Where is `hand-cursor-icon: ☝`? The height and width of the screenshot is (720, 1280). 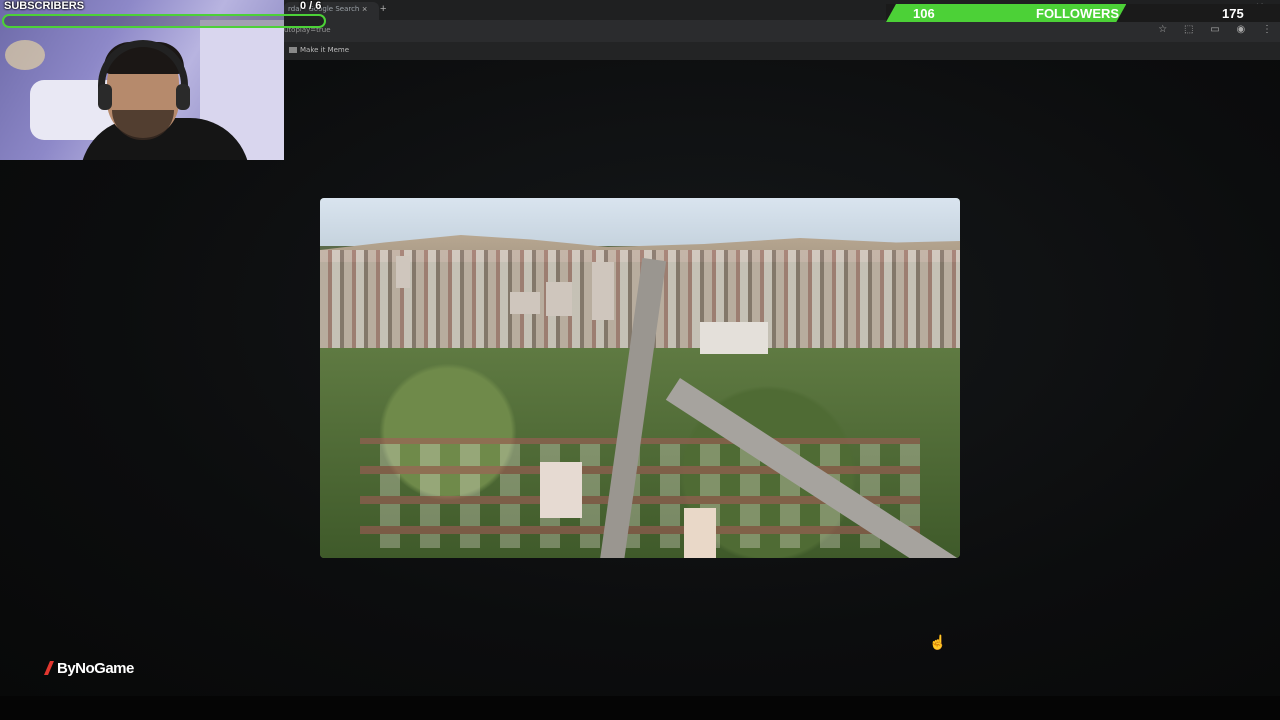
hand-cursor-icon: ☝ is located at coordinates (938, 642).